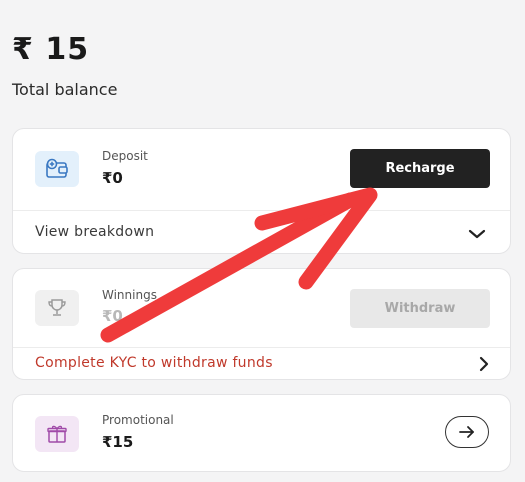  I want to click on arrow-right-icon, so click(466, 432).